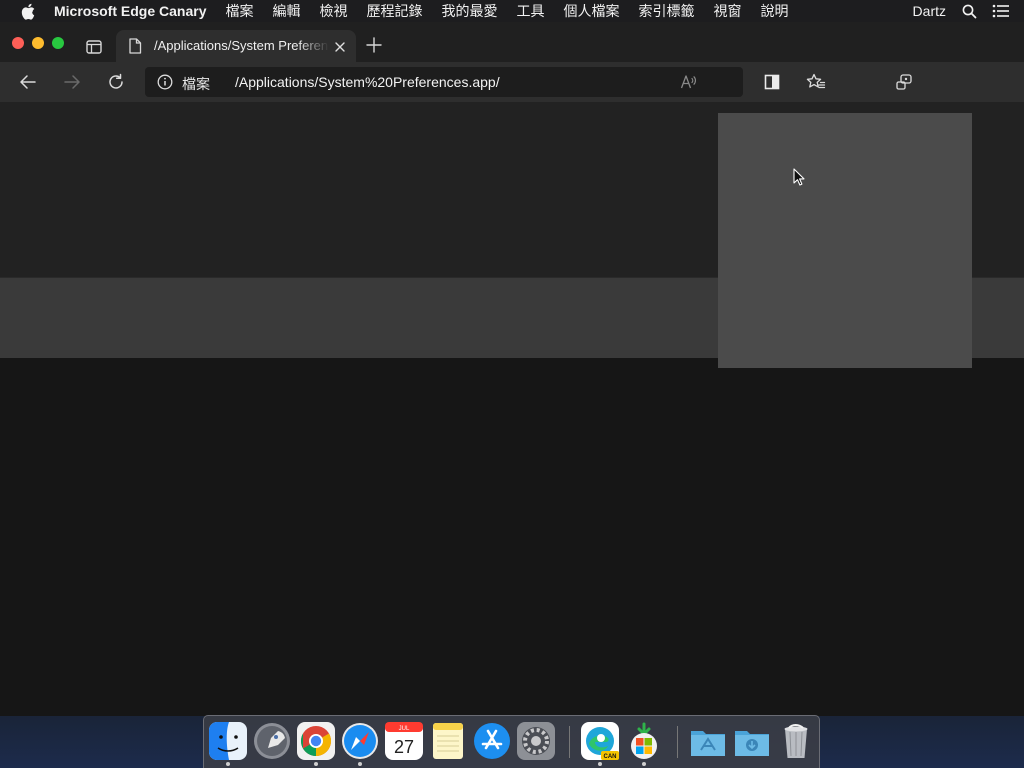 The image size is (1024, 768). I want to click on svg-text: CAN, so click(610, 757).